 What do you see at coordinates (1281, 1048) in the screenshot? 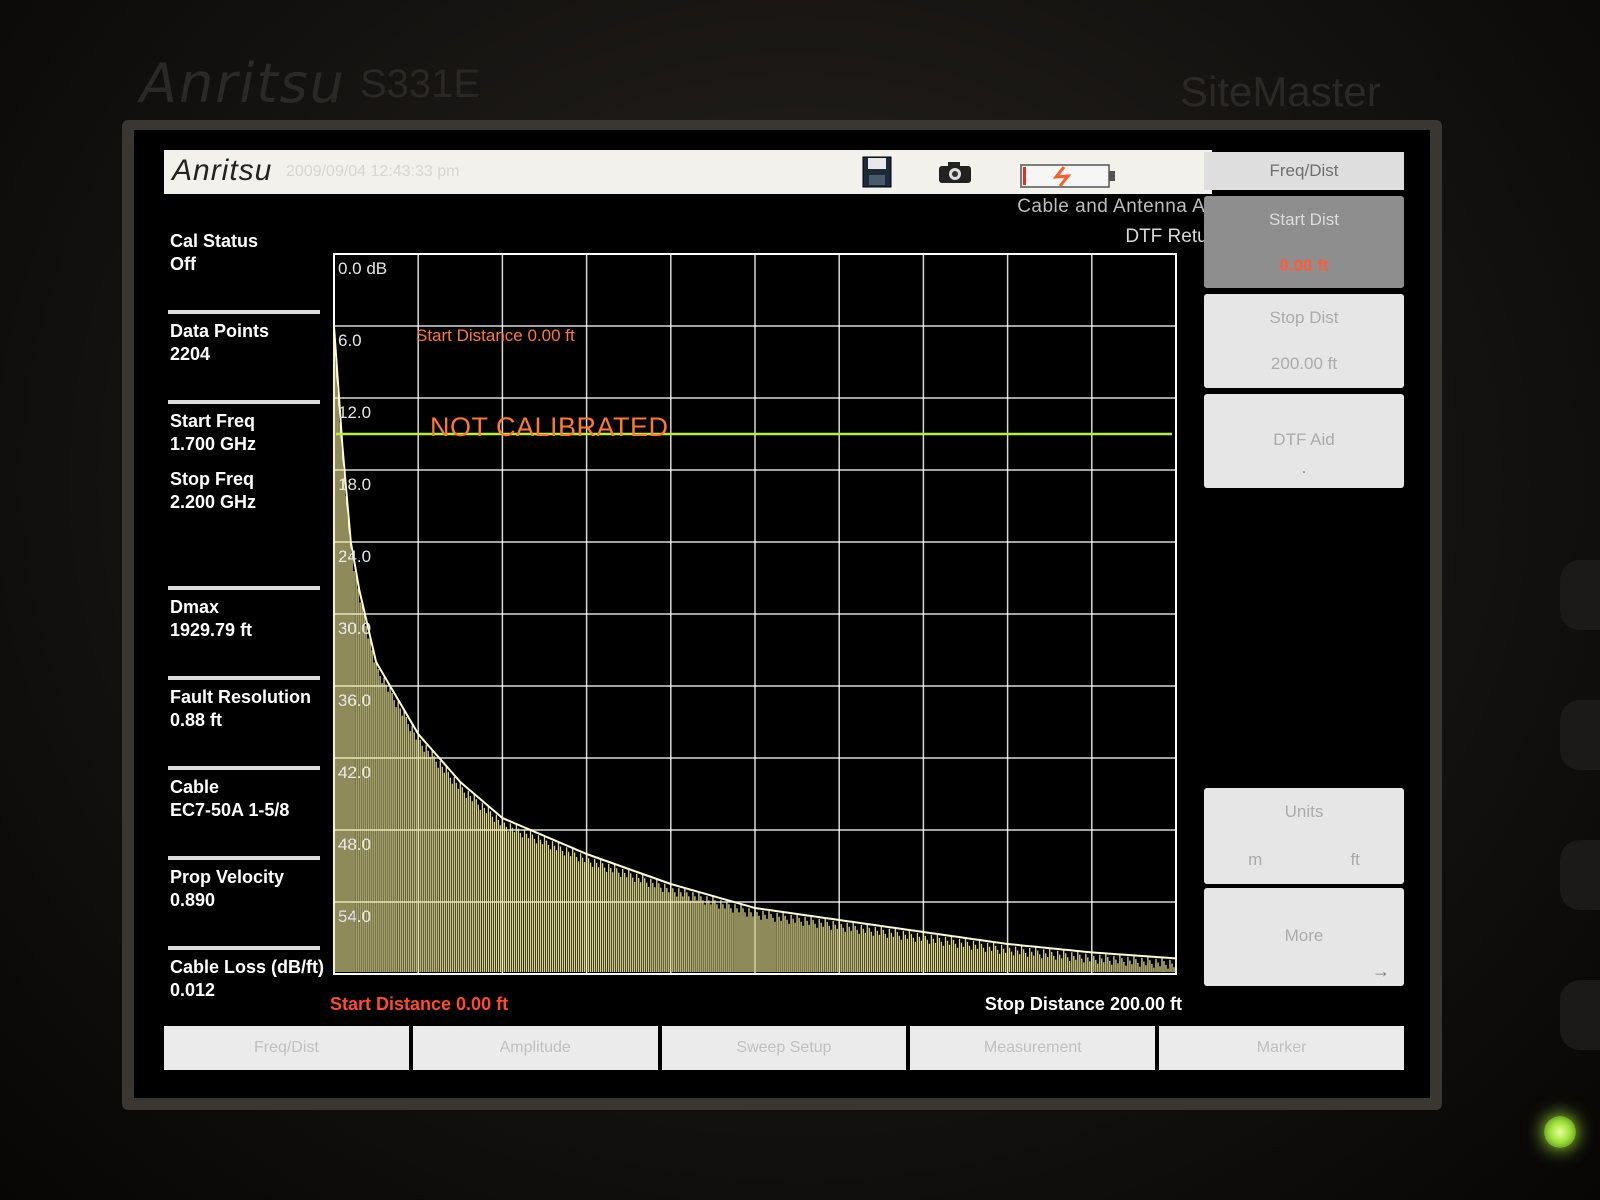
I see `tab-marker: Marker` at bounding box center [1281, 1048].